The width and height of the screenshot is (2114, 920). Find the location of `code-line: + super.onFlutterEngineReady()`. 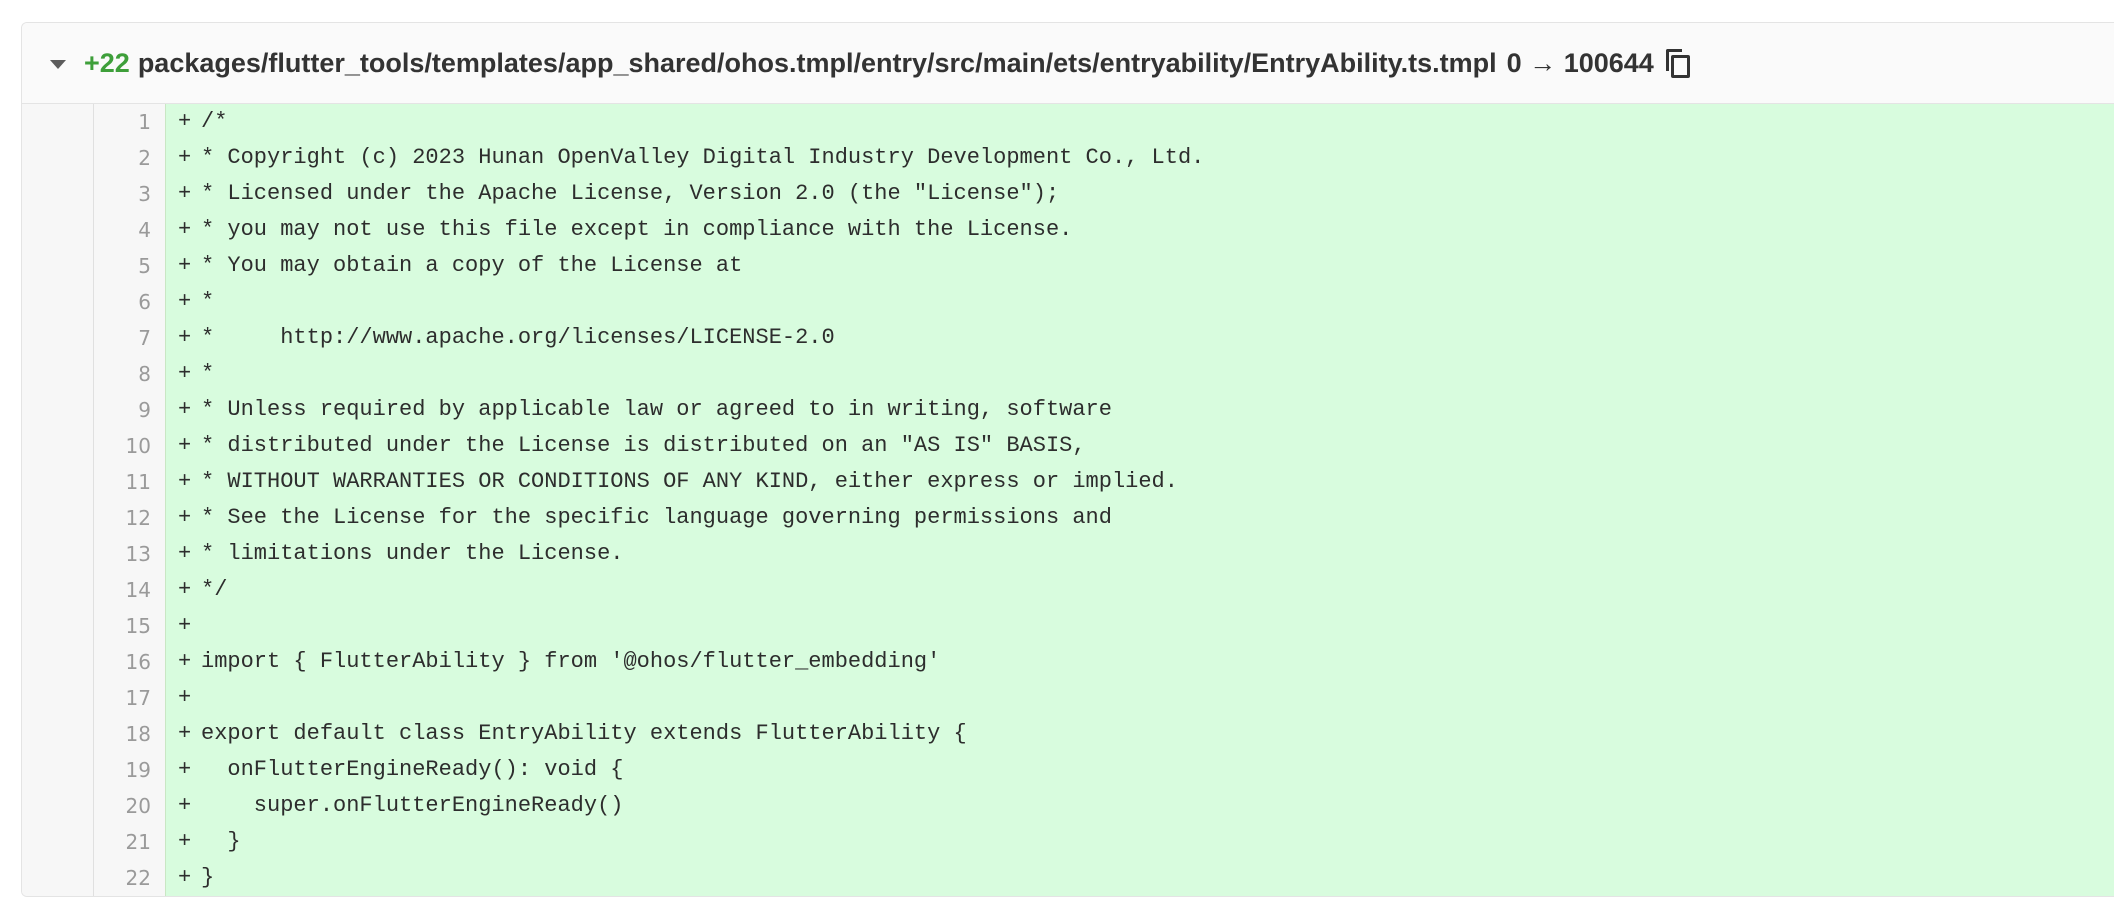

code-line: + super.onFlutterEngineReady() is located at coordinates (1140, 806).